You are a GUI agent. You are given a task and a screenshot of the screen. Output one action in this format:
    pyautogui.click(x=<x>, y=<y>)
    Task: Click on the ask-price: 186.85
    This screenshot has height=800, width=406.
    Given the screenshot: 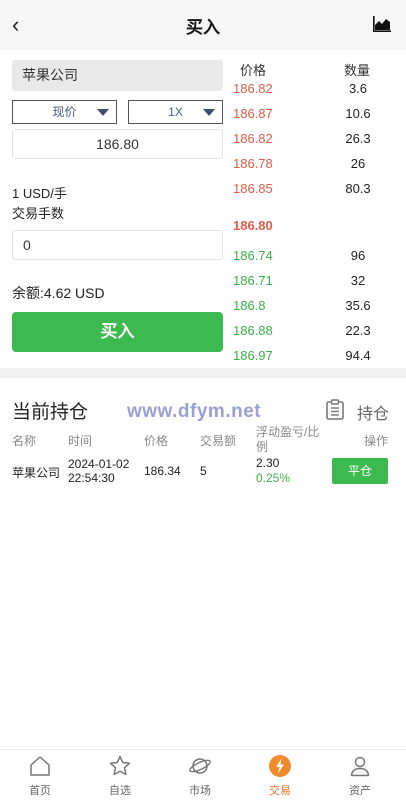 What is the action you would take?
    pyautogui.click(x=253, y=188)
    